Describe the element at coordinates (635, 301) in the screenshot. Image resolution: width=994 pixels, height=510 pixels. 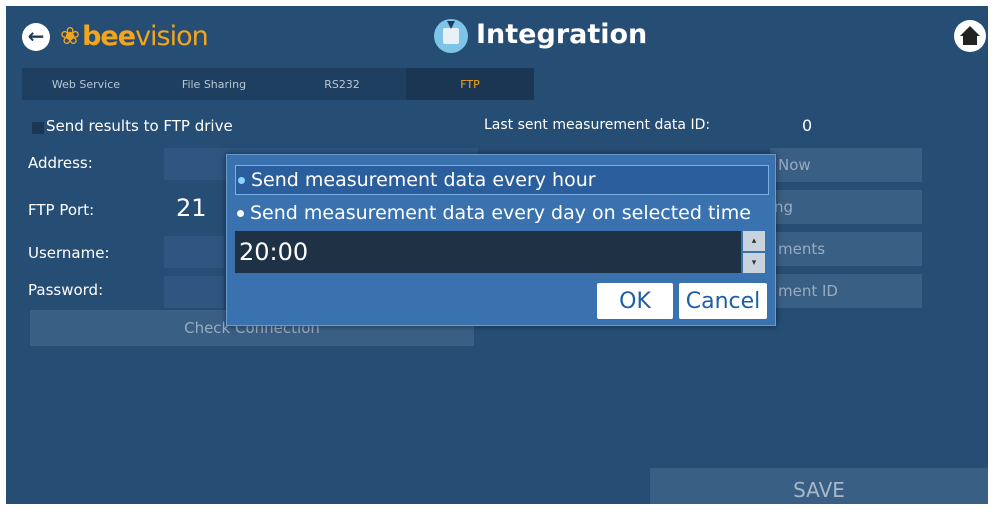
I see `ok-button: OK` at that location.